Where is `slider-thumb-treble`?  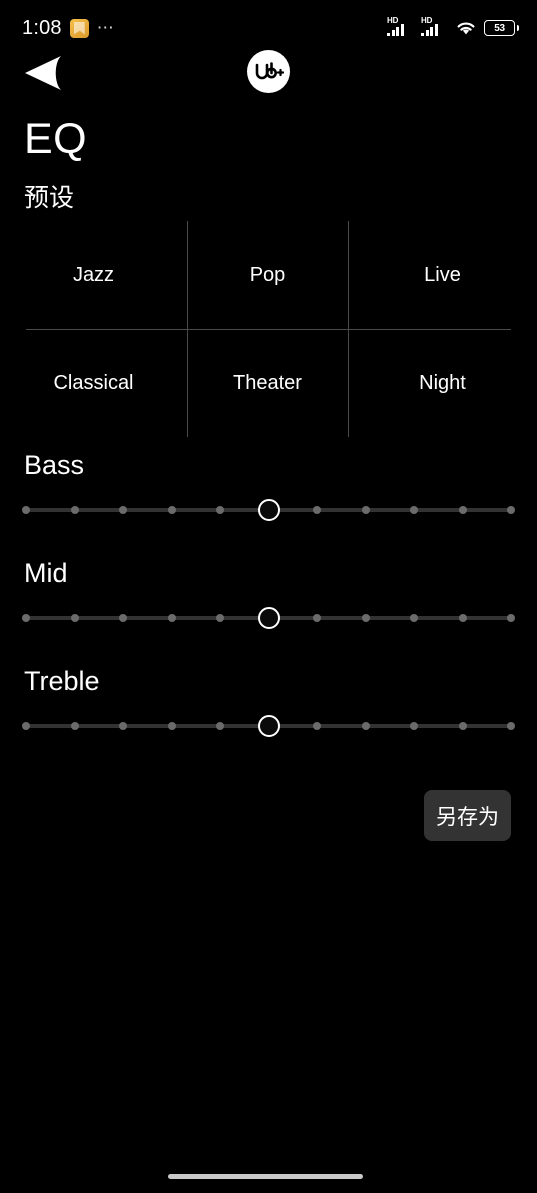 slider-thumb-treble is located at coordinates (268, 726).